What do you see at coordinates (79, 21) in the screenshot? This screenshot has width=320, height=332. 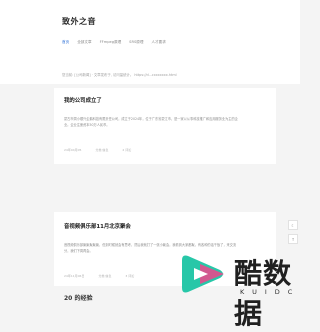 I see `site-title: 致外之音` at bounding box center [79, 21].